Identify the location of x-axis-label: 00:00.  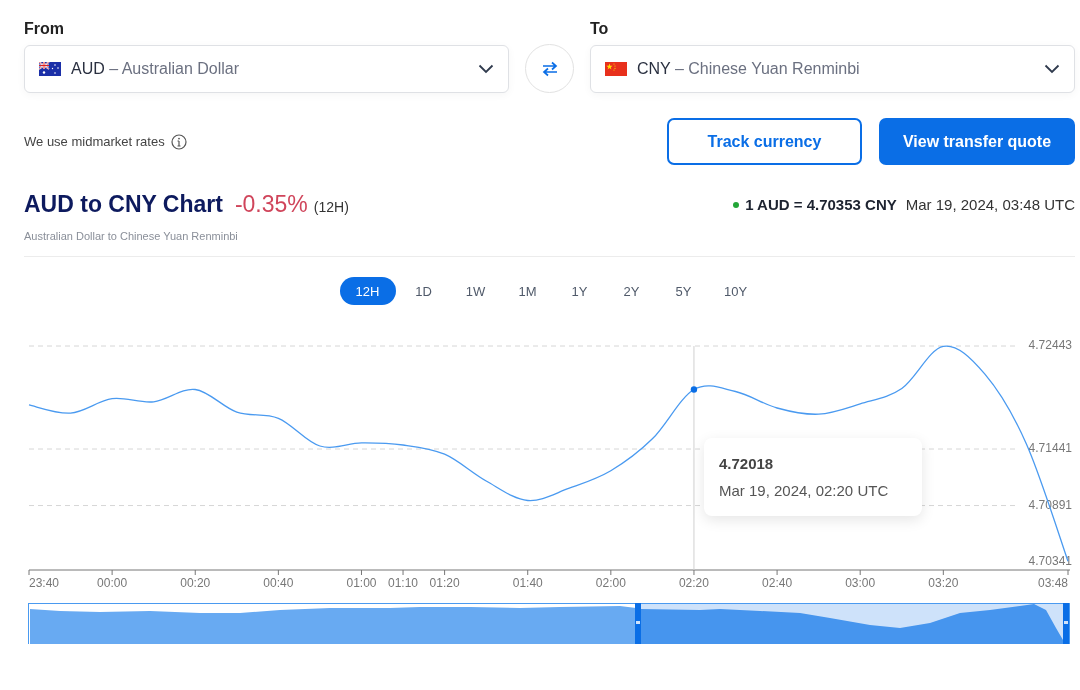
(112, 583).